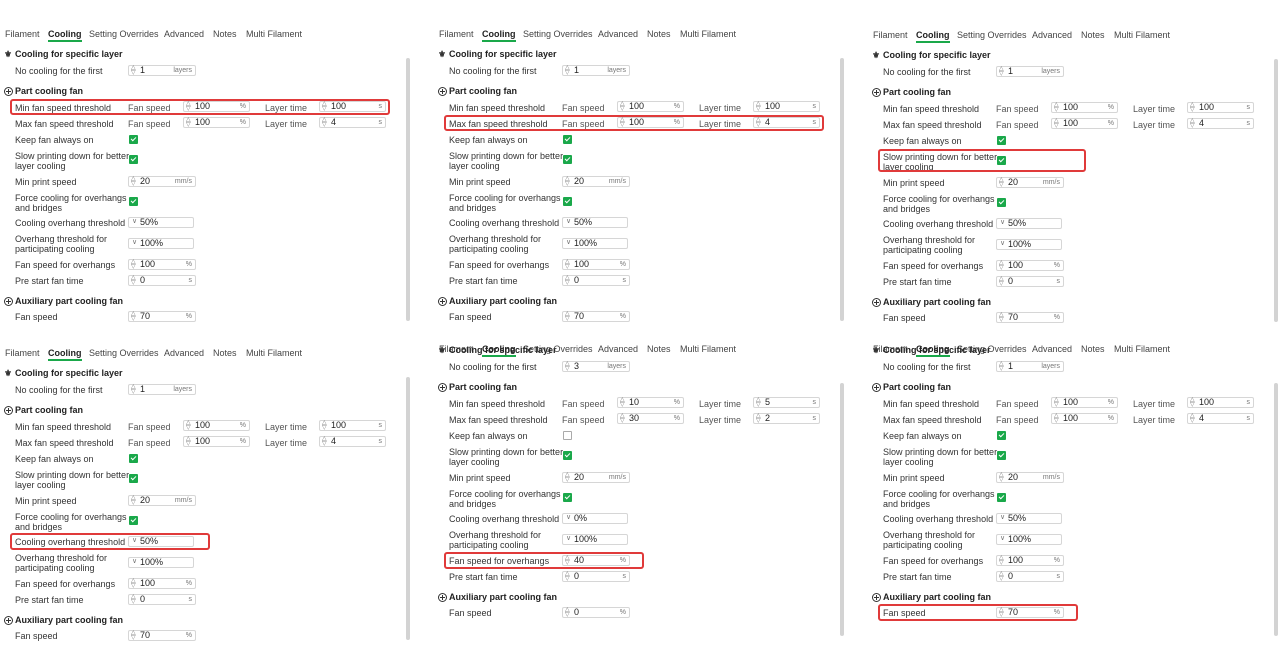 The width and height of the screenshot is (1280, 665). I want to click on no-cooling-input: △ ▽ 3 layers, so click(596, 366).